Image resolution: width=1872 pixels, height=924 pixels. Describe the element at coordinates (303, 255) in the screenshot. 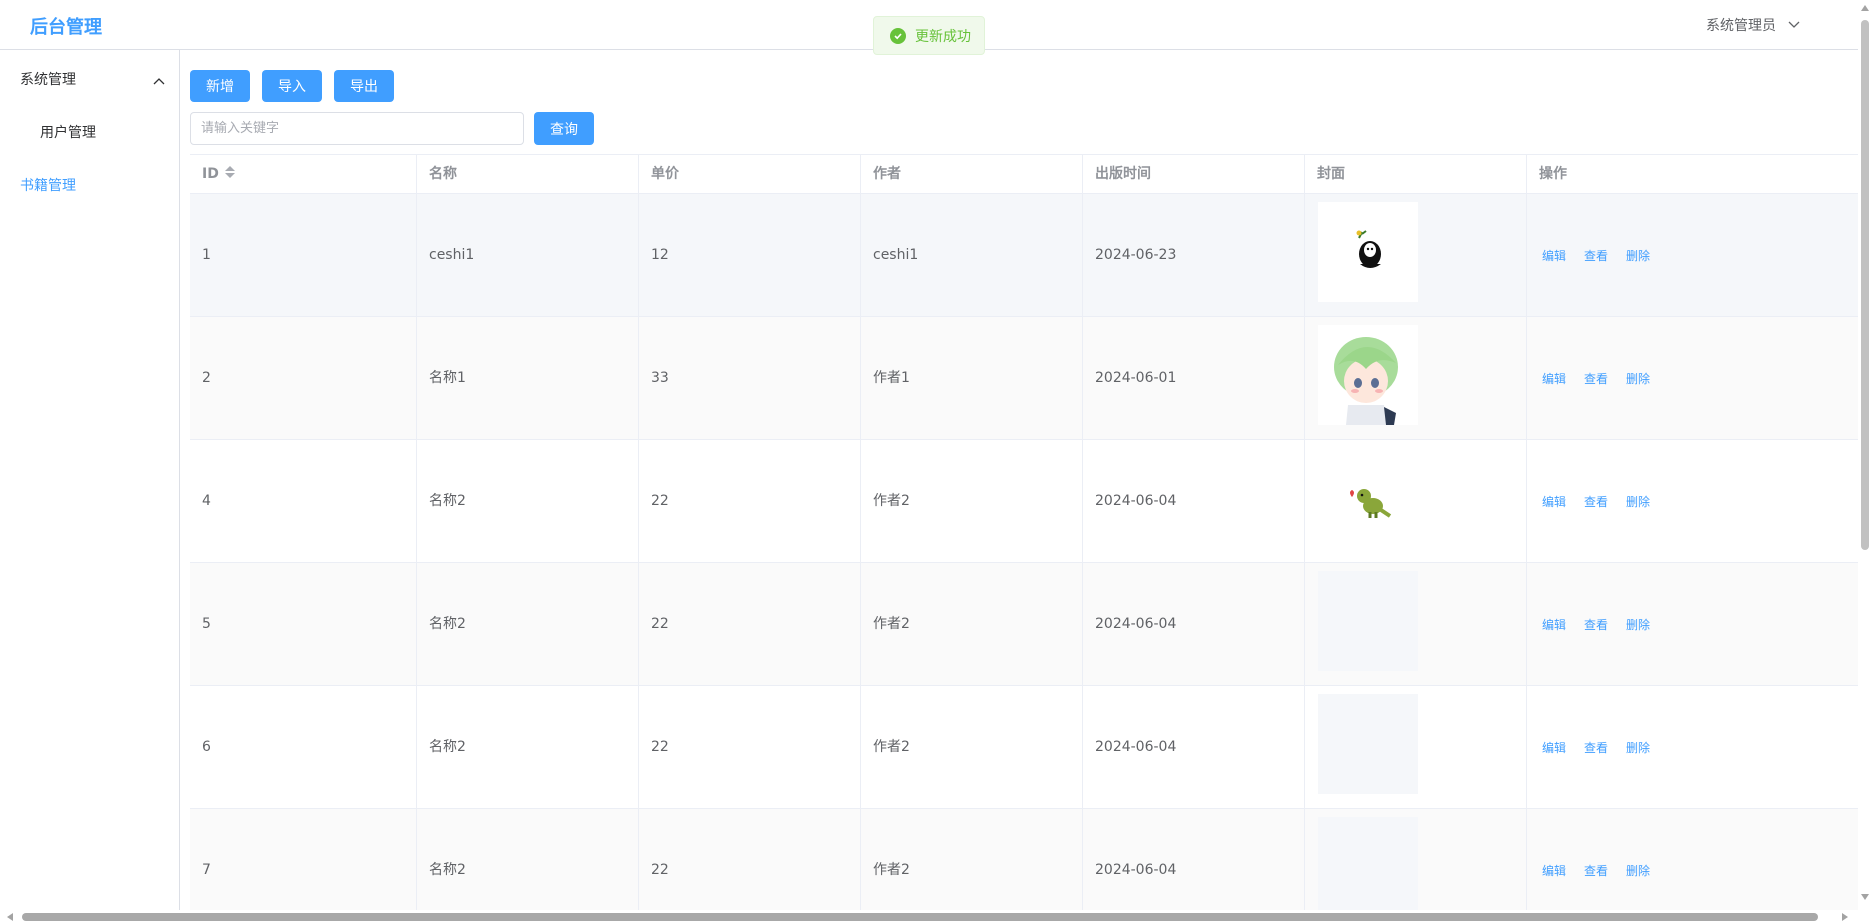

I see `cell-id: 1` at that location.